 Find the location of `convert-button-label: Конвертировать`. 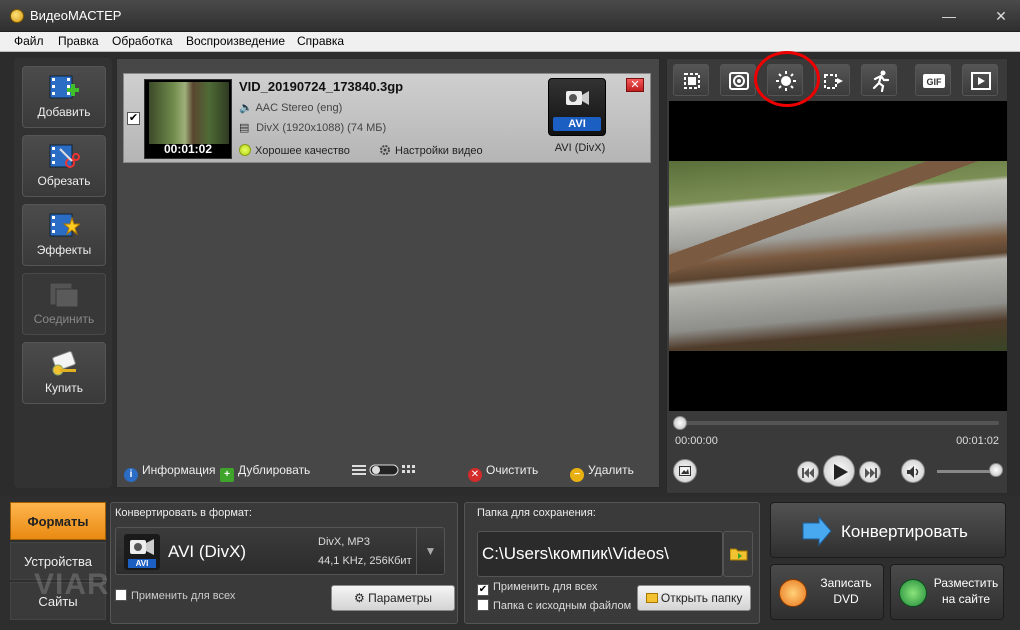

convert-button-label: Конвертировать is located at coordinates (904, 531).